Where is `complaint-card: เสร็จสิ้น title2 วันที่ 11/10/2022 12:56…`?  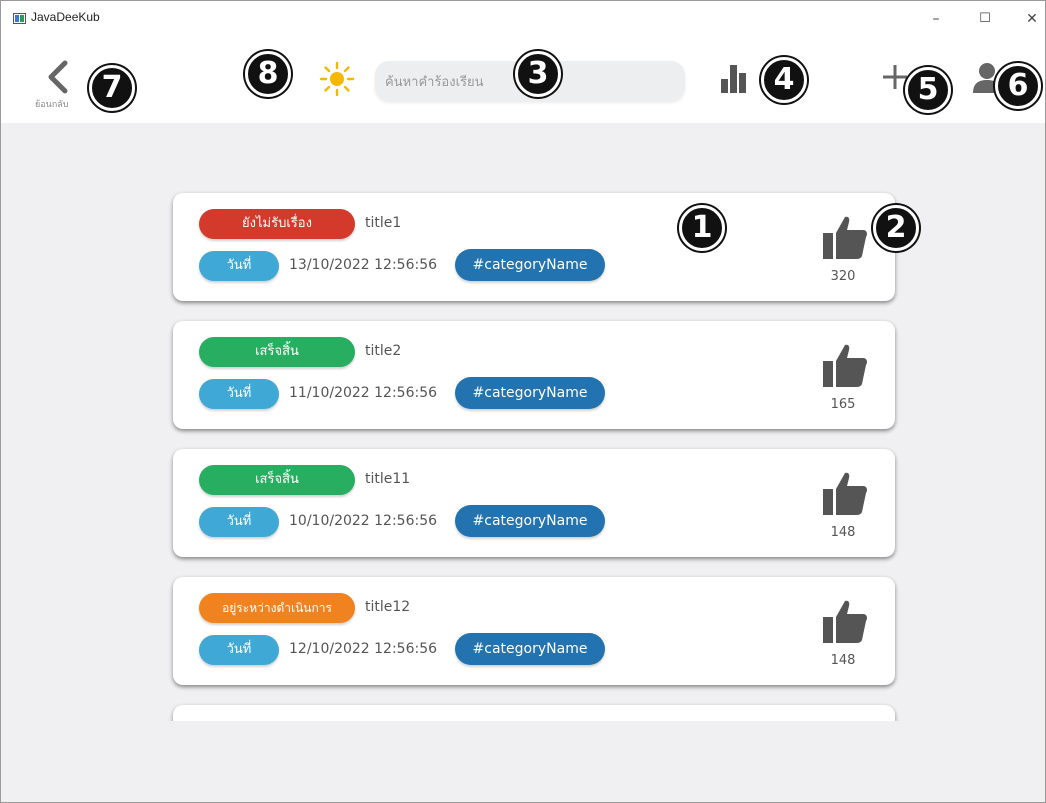 complaint-card: เสร็จสิ้น title2 วันที่ 11/10/2022 12:56… is located at coordinates (534, 375).